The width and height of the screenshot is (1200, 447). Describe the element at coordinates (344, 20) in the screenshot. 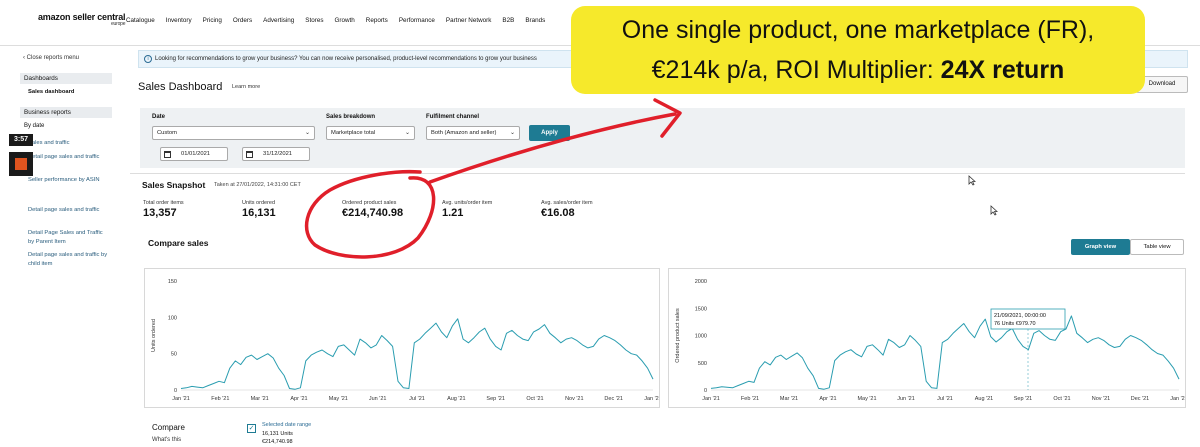

I see `nav-item-growth: Growth` at that location.